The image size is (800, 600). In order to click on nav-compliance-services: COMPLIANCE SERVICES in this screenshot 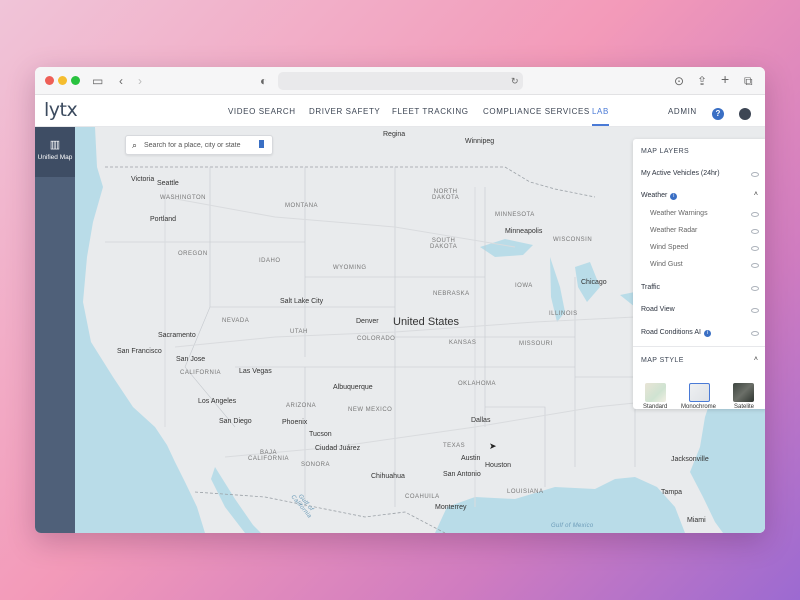, I will do `click(536, 111)`.